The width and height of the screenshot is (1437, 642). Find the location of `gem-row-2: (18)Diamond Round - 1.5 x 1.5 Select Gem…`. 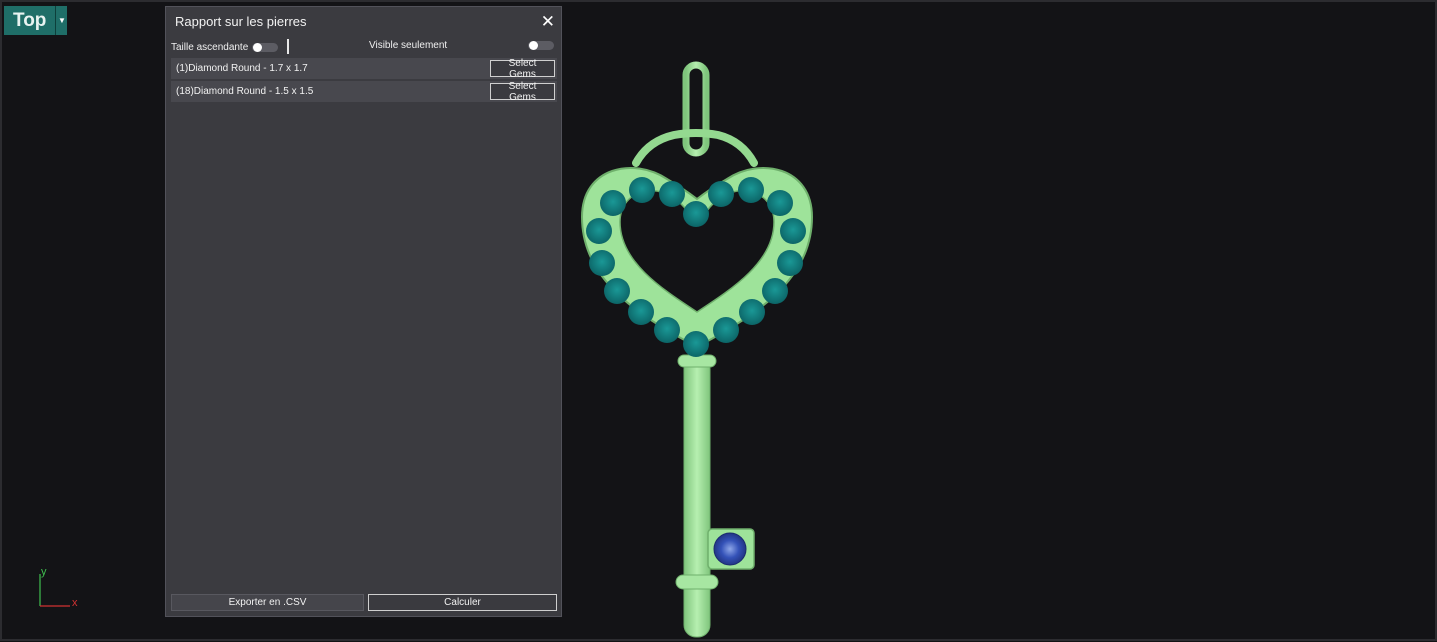

gem-row-2: (18)Diamond Round - 1.5 x 1.5 Select Gem… is located at coordinates (364, 92).